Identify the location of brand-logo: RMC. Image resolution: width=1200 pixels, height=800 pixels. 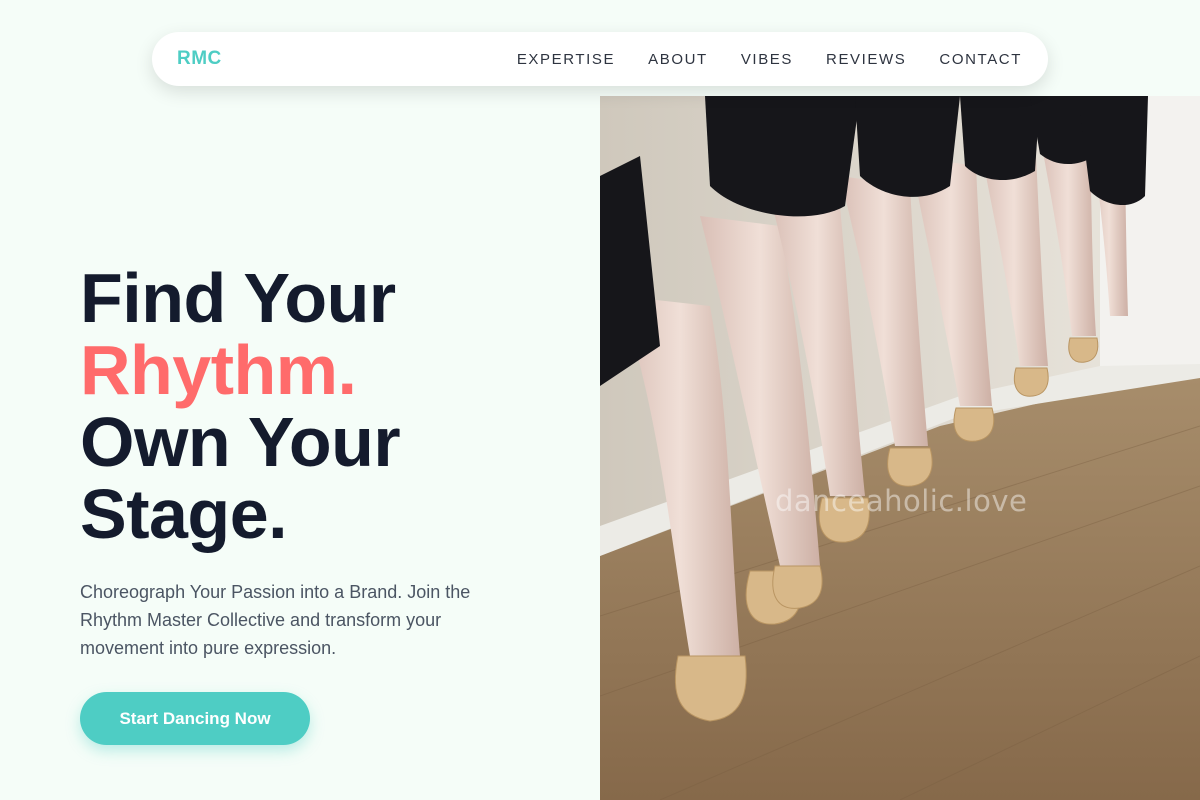
(199, 59).